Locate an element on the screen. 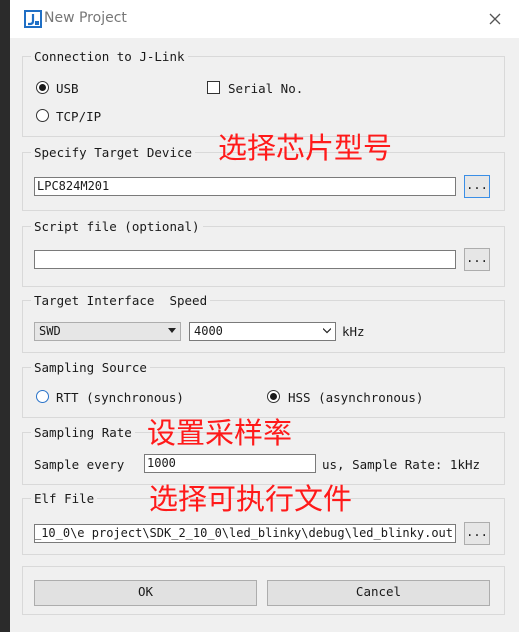 The width and height of the screenshot is (519, 632). tcpip-label: TCP/IP is located at coordinates (79, 116).